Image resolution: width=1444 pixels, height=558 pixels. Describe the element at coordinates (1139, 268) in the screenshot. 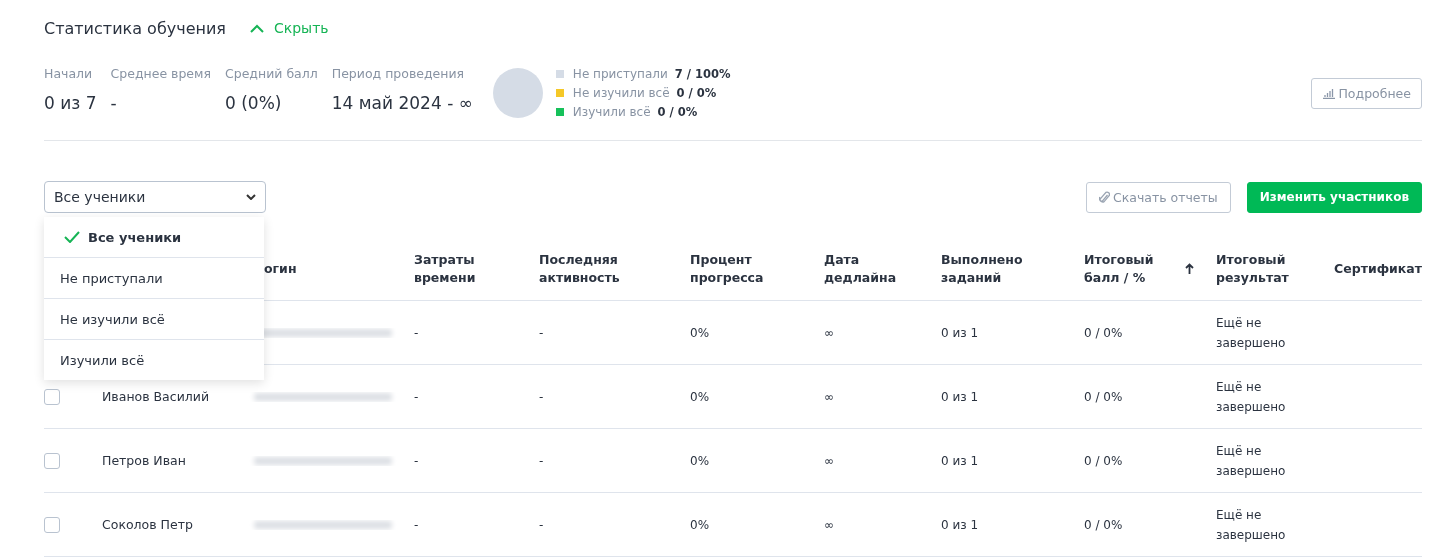

I see `column-header: Итоговый балл / %` at that location.